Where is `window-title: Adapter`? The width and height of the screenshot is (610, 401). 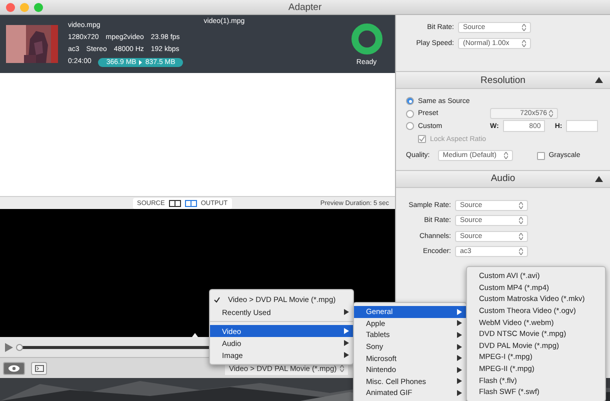 window-title: Adapter is located at coordinates (305, 7).